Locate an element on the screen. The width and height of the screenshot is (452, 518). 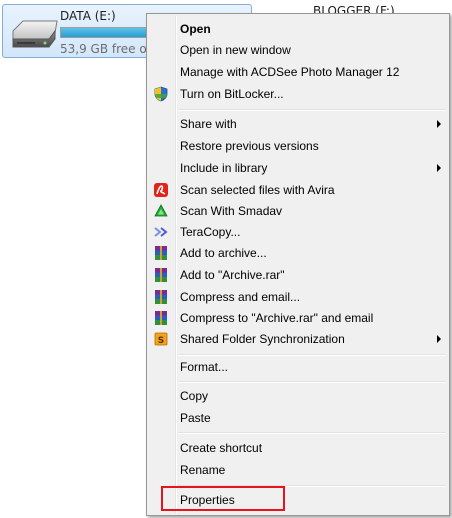
smadav-icon is located at coordinates (161, 210).